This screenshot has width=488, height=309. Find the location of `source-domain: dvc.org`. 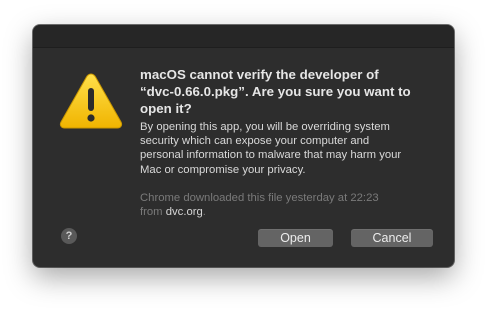

source-domain: dvc.org is located at coordinates (184, 212).